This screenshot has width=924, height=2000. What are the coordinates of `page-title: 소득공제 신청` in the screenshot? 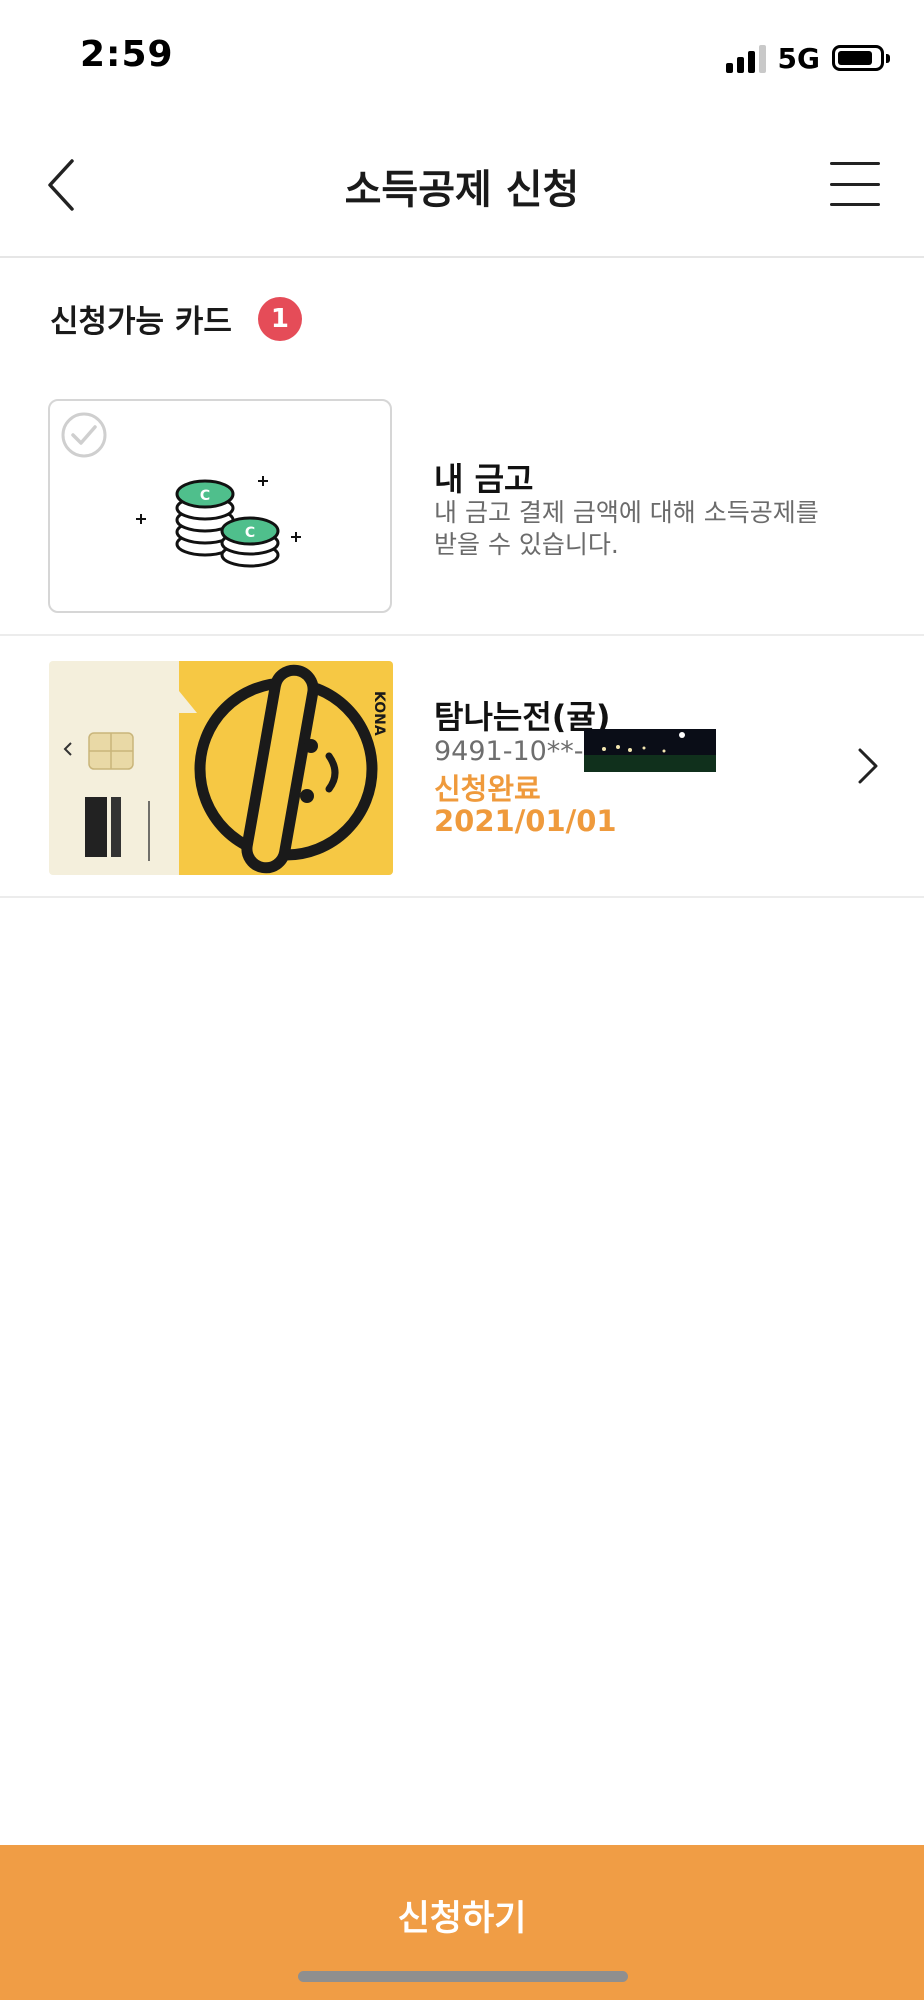 It's located at (462, 190).